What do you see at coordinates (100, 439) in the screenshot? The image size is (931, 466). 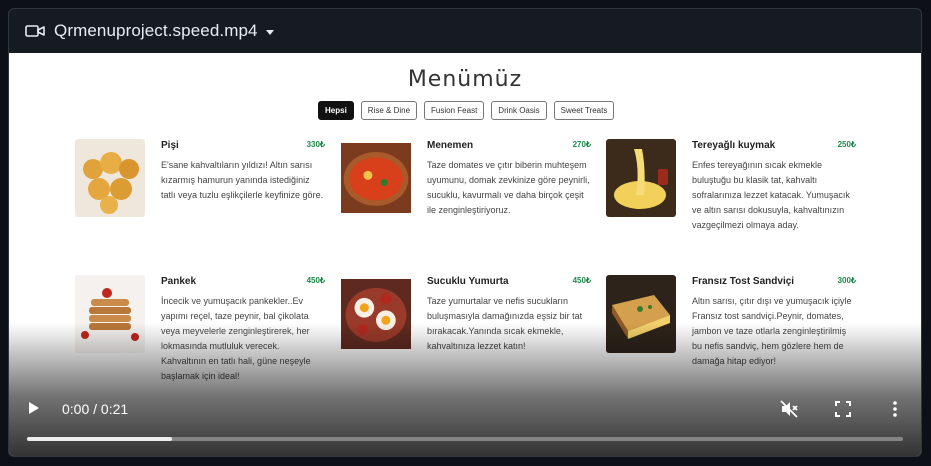 I see `progress-fill` at bounding box center [100, 439].